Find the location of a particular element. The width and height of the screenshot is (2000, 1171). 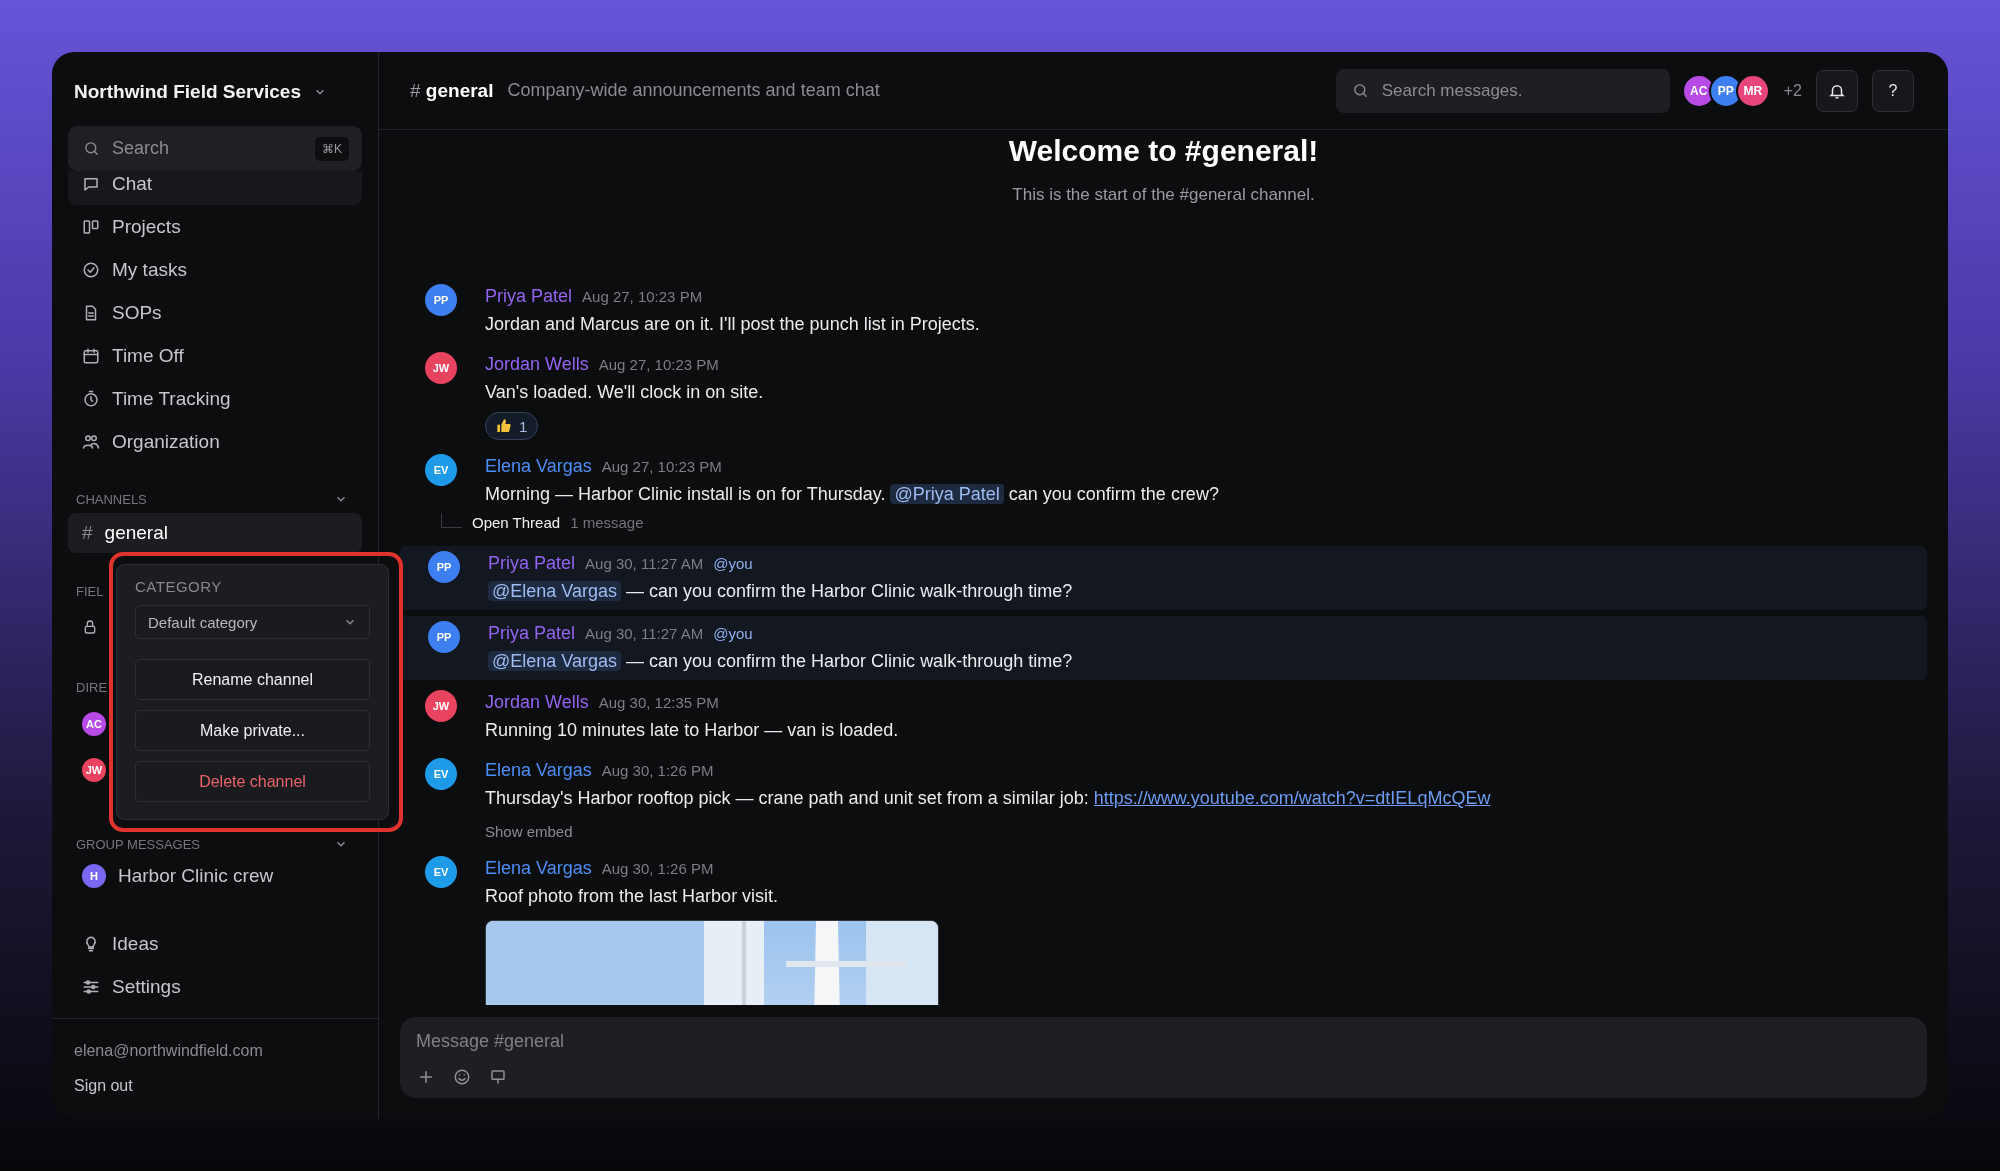

sign-icon is located at coordinates (498, 1077).